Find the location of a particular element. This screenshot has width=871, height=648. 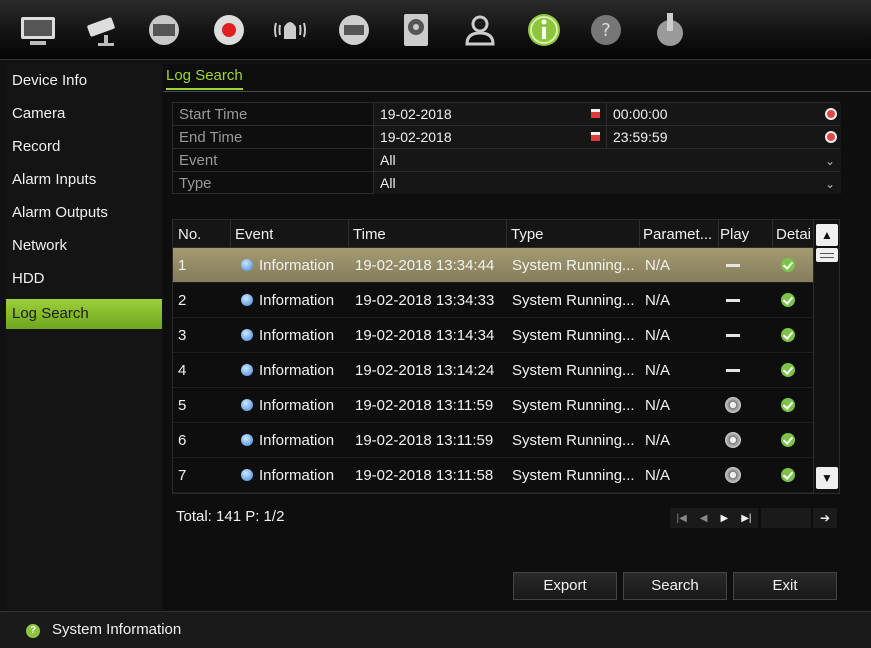

main-toolbar: ? is located at coordinates (435, 30).